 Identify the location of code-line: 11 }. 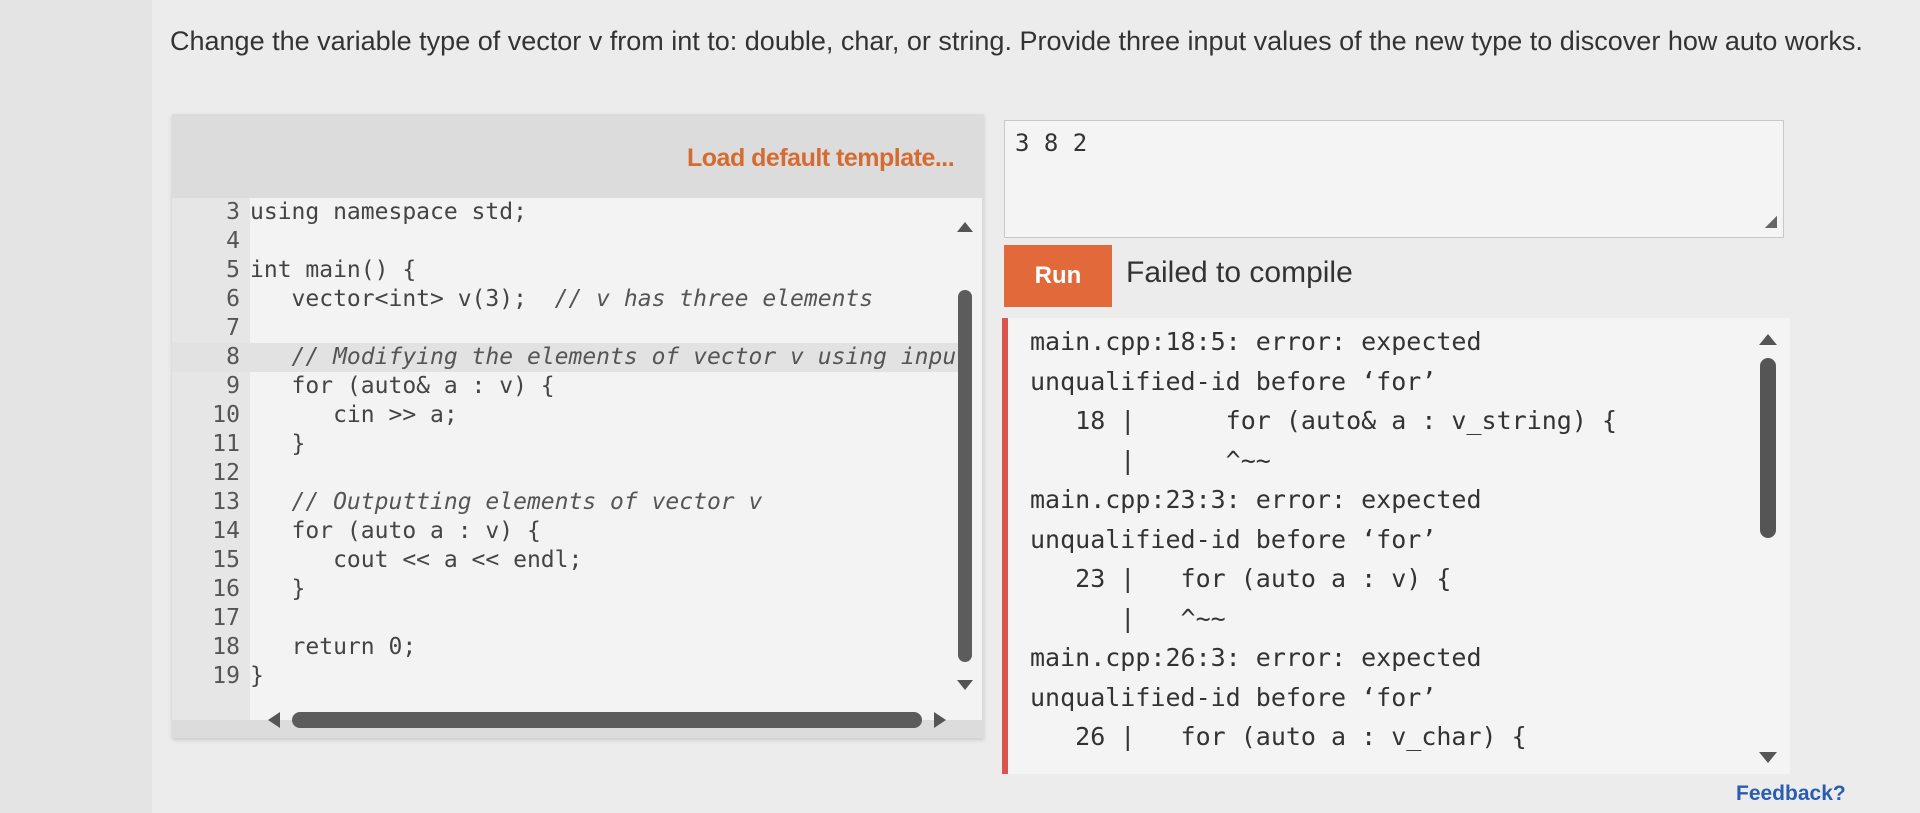
(567, 444).